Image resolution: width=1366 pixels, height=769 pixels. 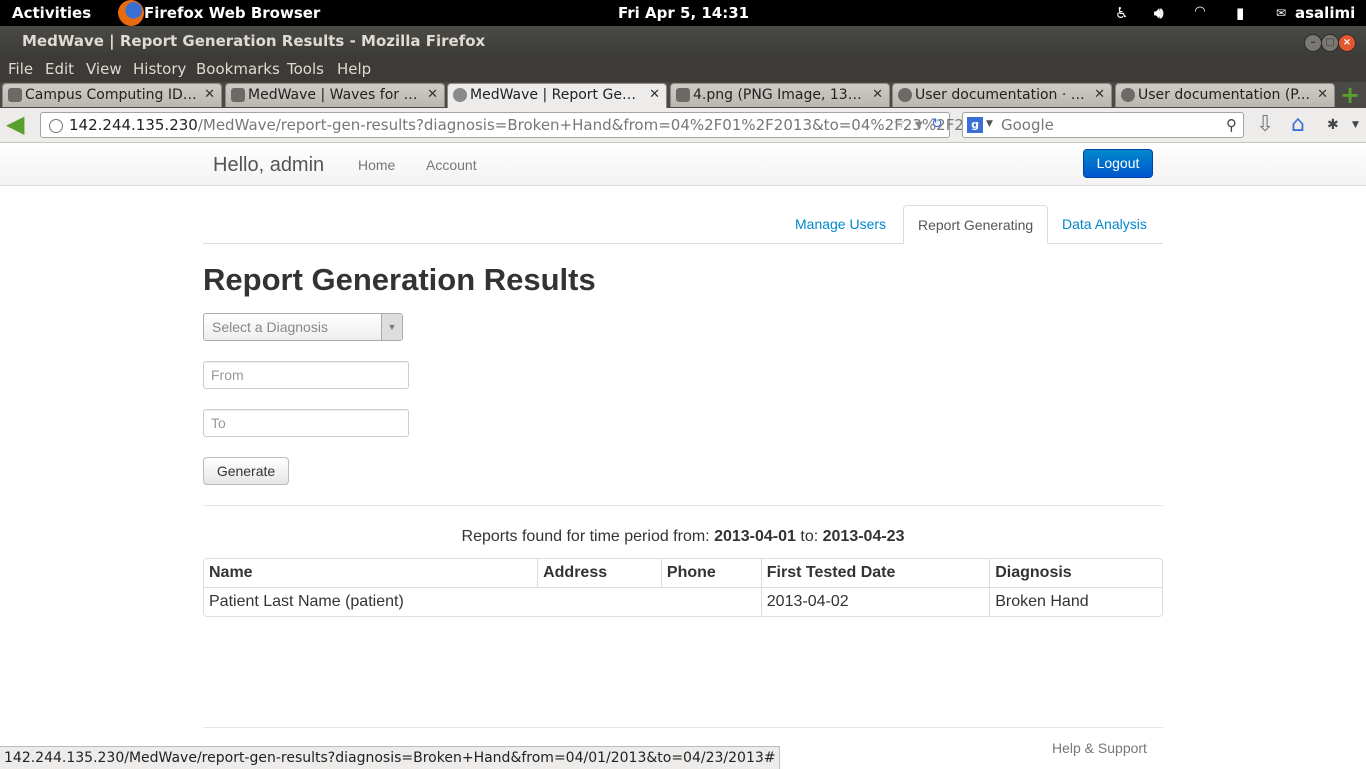 What do you see at coordinates (246, 471) in the screenshot?
I see `generate-button: Generate` at bounding box center [246, 471].